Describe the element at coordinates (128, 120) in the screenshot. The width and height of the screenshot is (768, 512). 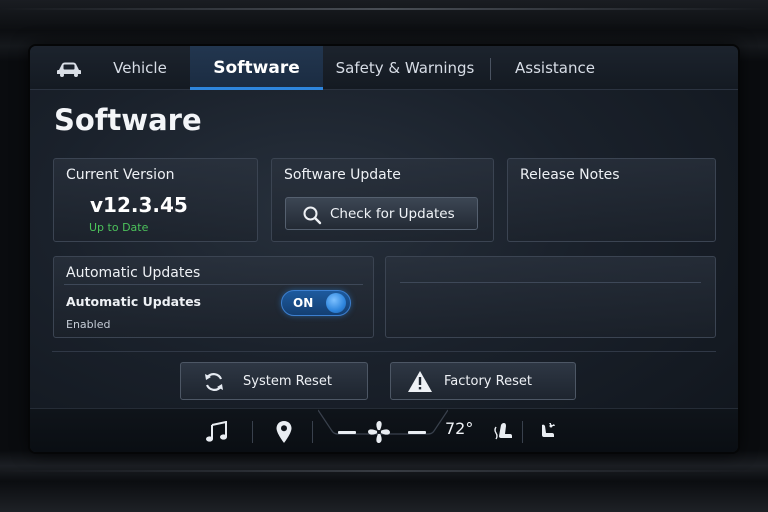
I see `page-title: Software` at that location.